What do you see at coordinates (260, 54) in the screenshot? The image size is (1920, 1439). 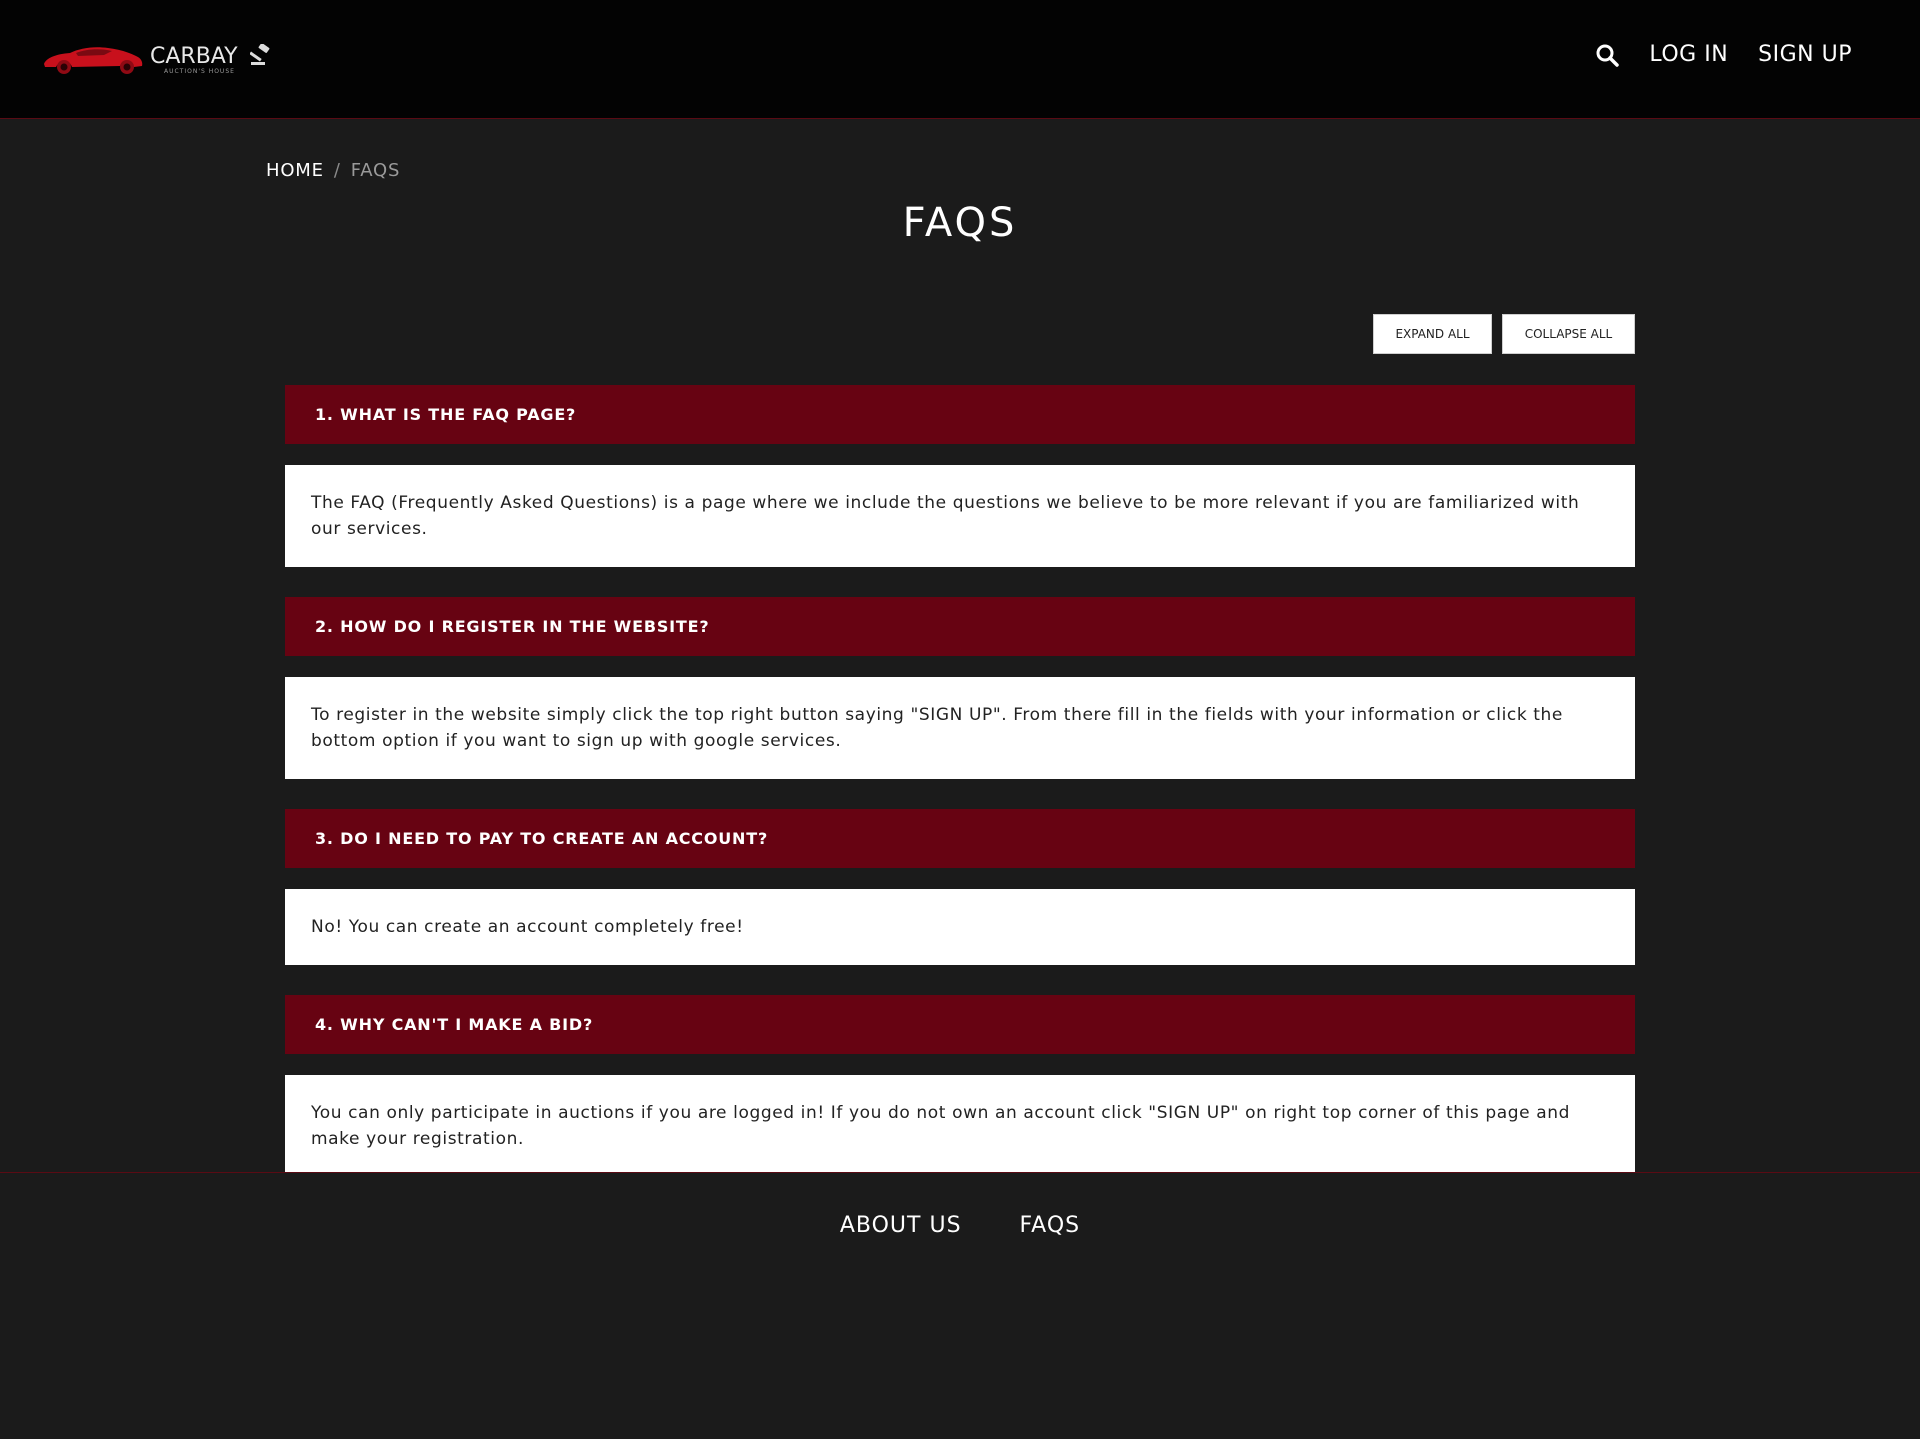 I see `gavel-icon` at bounding box center [260, 54].